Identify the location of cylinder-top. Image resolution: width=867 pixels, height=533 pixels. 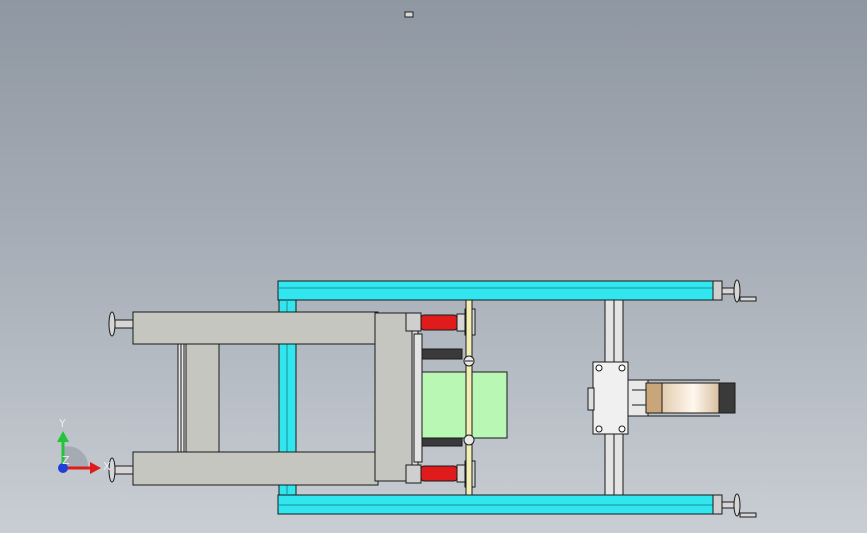
(440, 322).